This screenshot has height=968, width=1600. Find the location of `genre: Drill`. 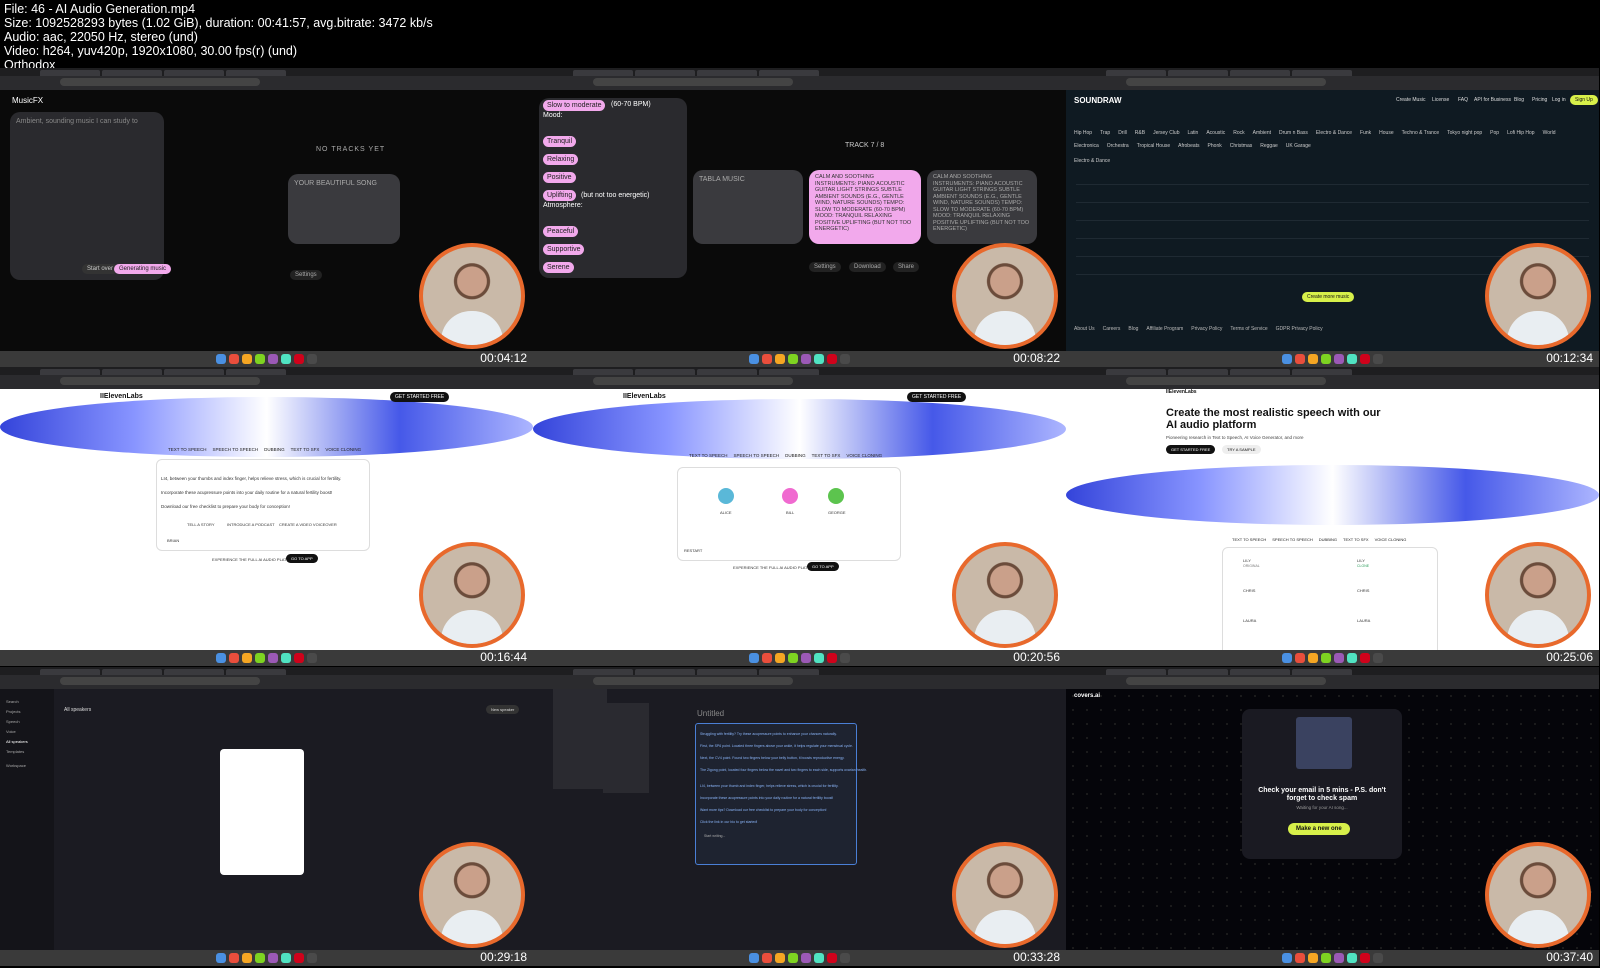

genre: Drill is located at coordinates (1122, 135).